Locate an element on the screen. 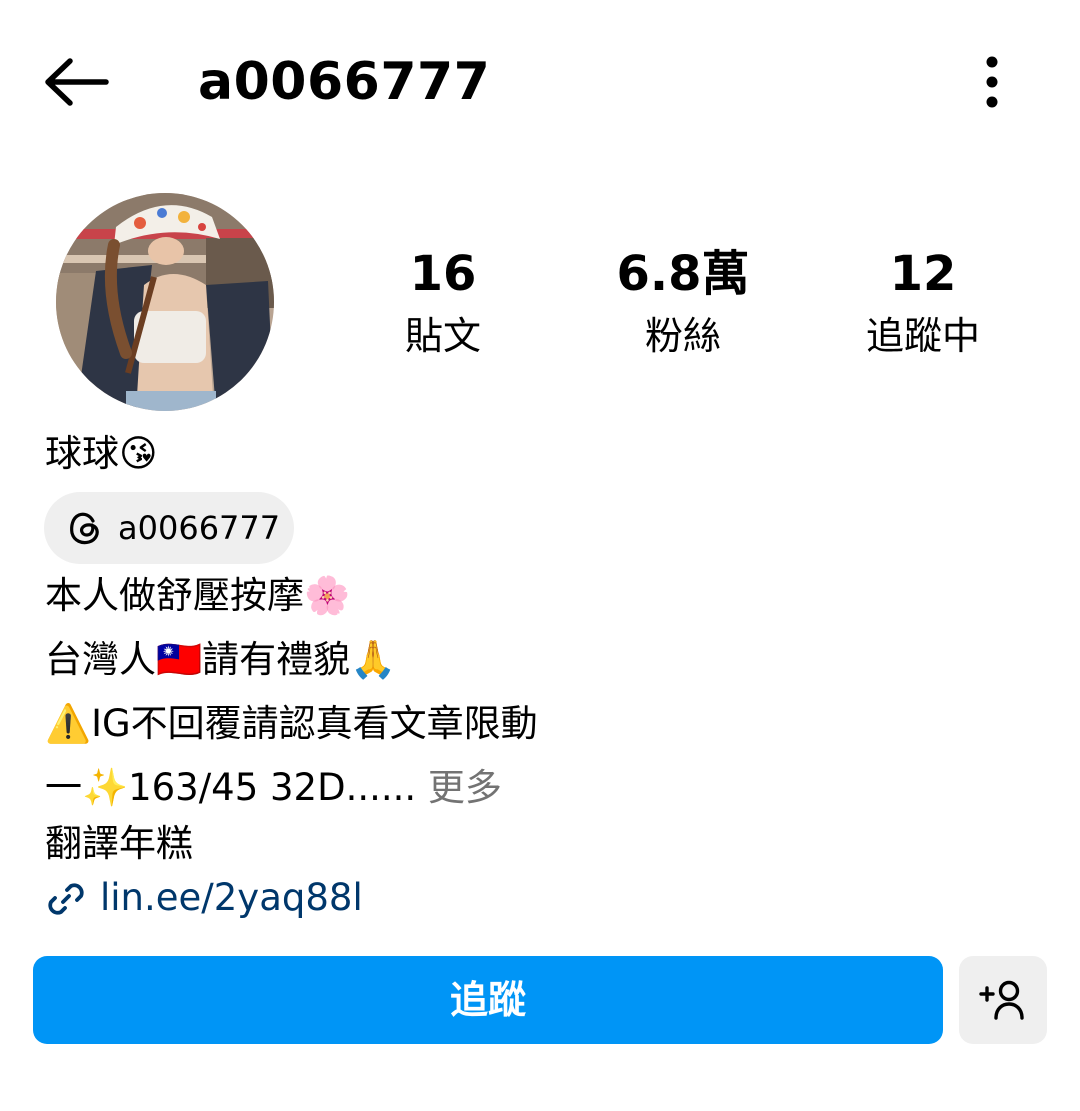  followers-stat: 6.8萬 粉絲 is located at coordinates (683, 303).